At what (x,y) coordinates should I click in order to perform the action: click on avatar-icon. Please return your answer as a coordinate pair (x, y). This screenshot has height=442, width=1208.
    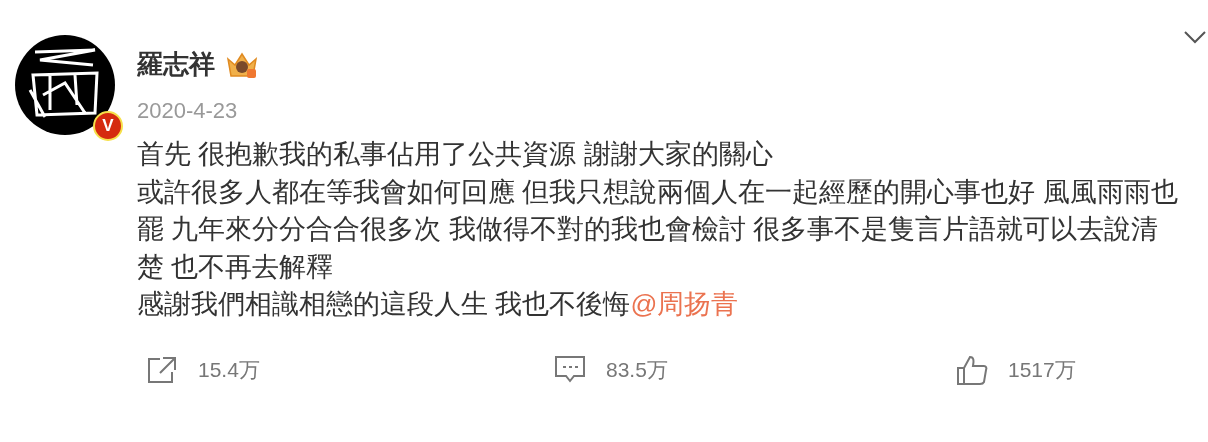
    Looking at the image, I should click on (65, 85).